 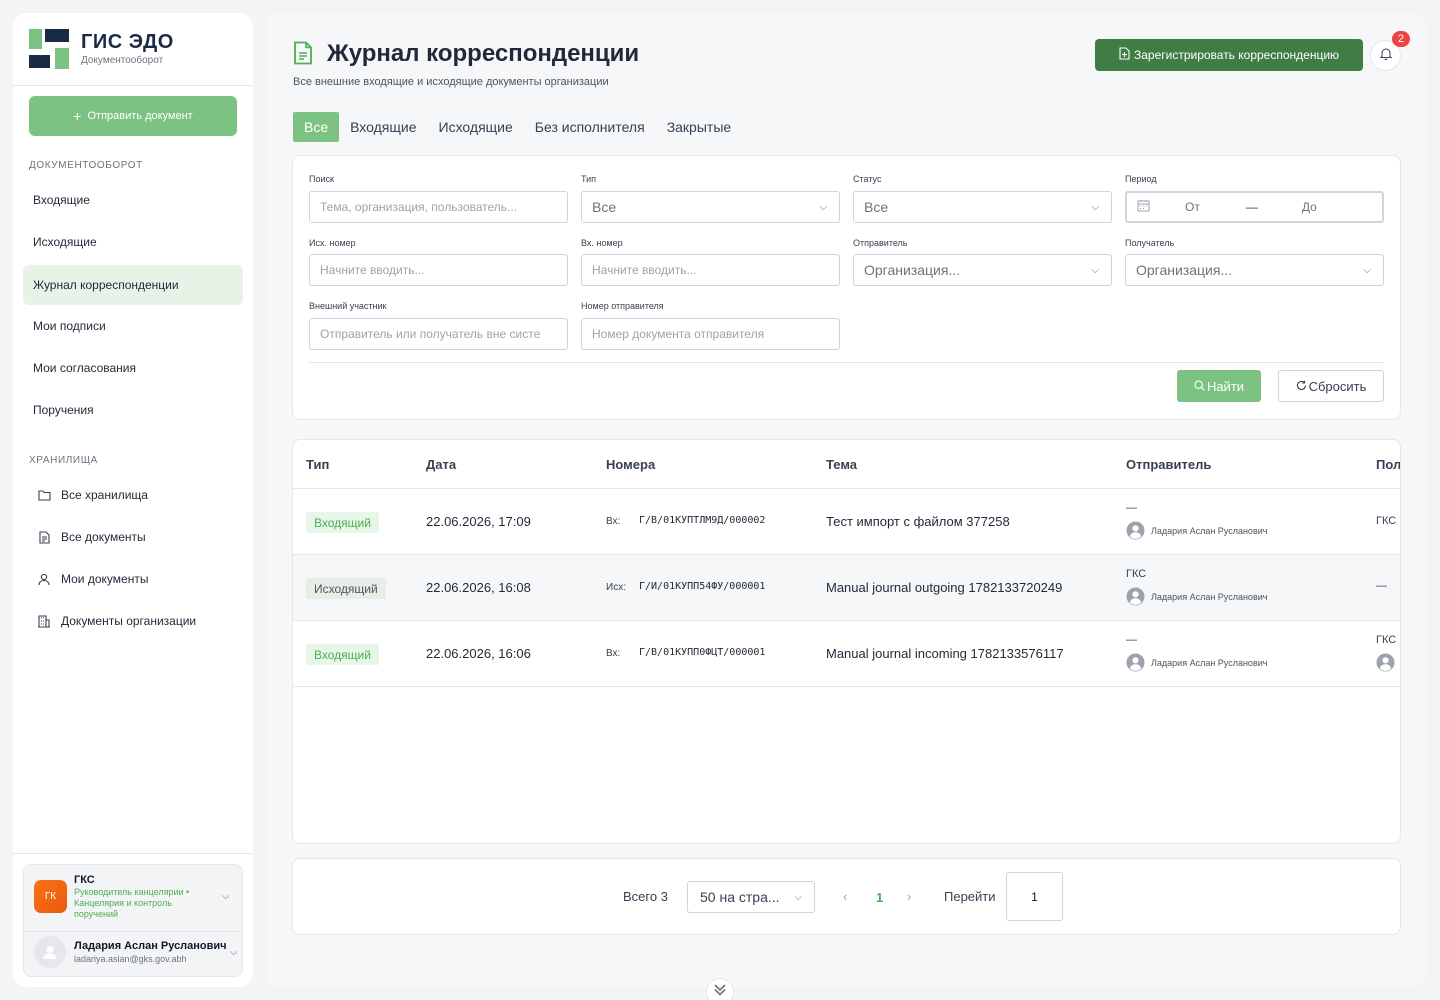 I want to click on section-label-storage: ХРАНИЛИЩА, so click(x=63, y=460).